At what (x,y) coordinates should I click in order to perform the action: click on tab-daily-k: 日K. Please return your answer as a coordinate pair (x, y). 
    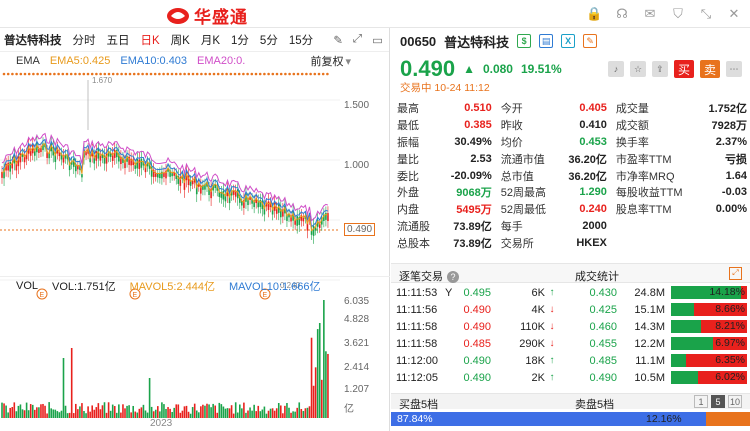
    Looking at the image, I should click on (150, 40).